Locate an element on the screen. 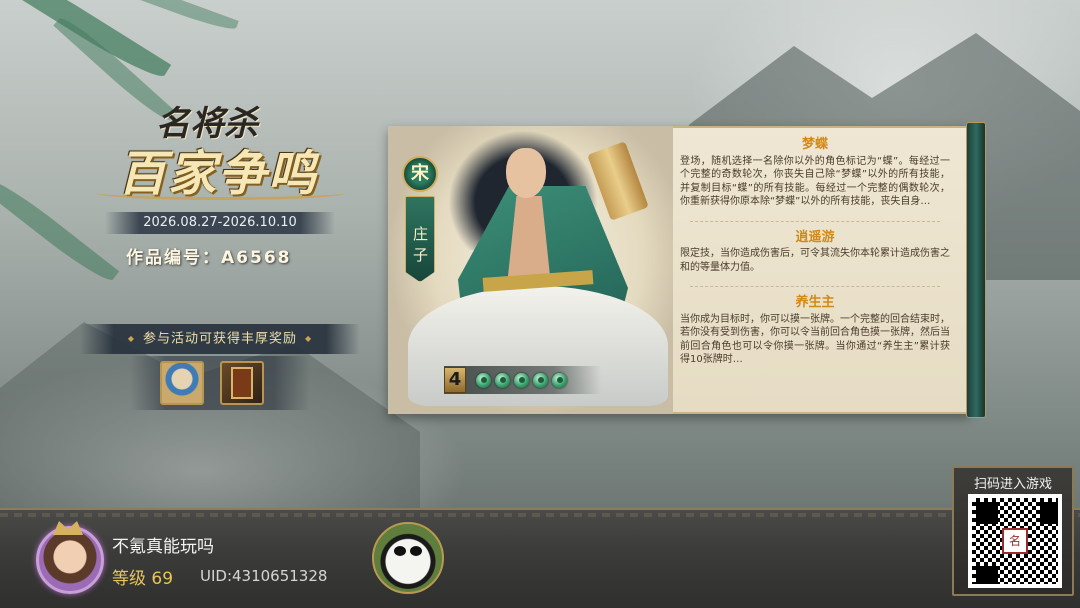 This screenshot has height=608, width=1080. faction-badge: 宋 is located at coordinates (420, 174).